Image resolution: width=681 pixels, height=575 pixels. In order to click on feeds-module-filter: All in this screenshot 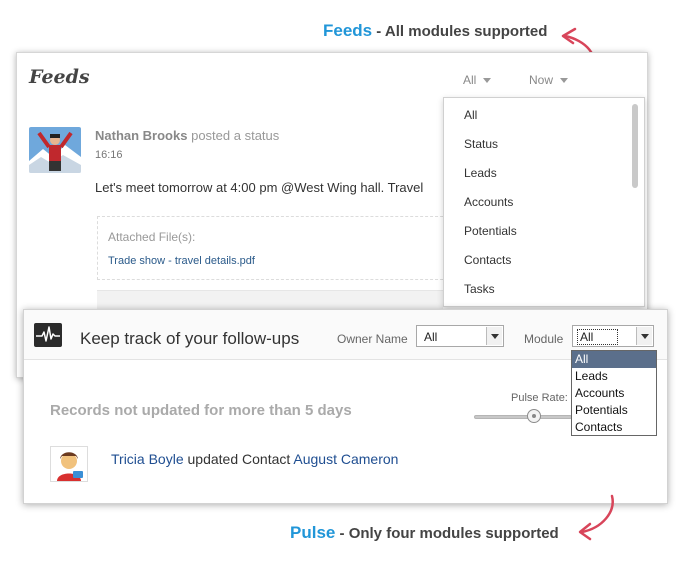, I will do `click(477, 80)`.